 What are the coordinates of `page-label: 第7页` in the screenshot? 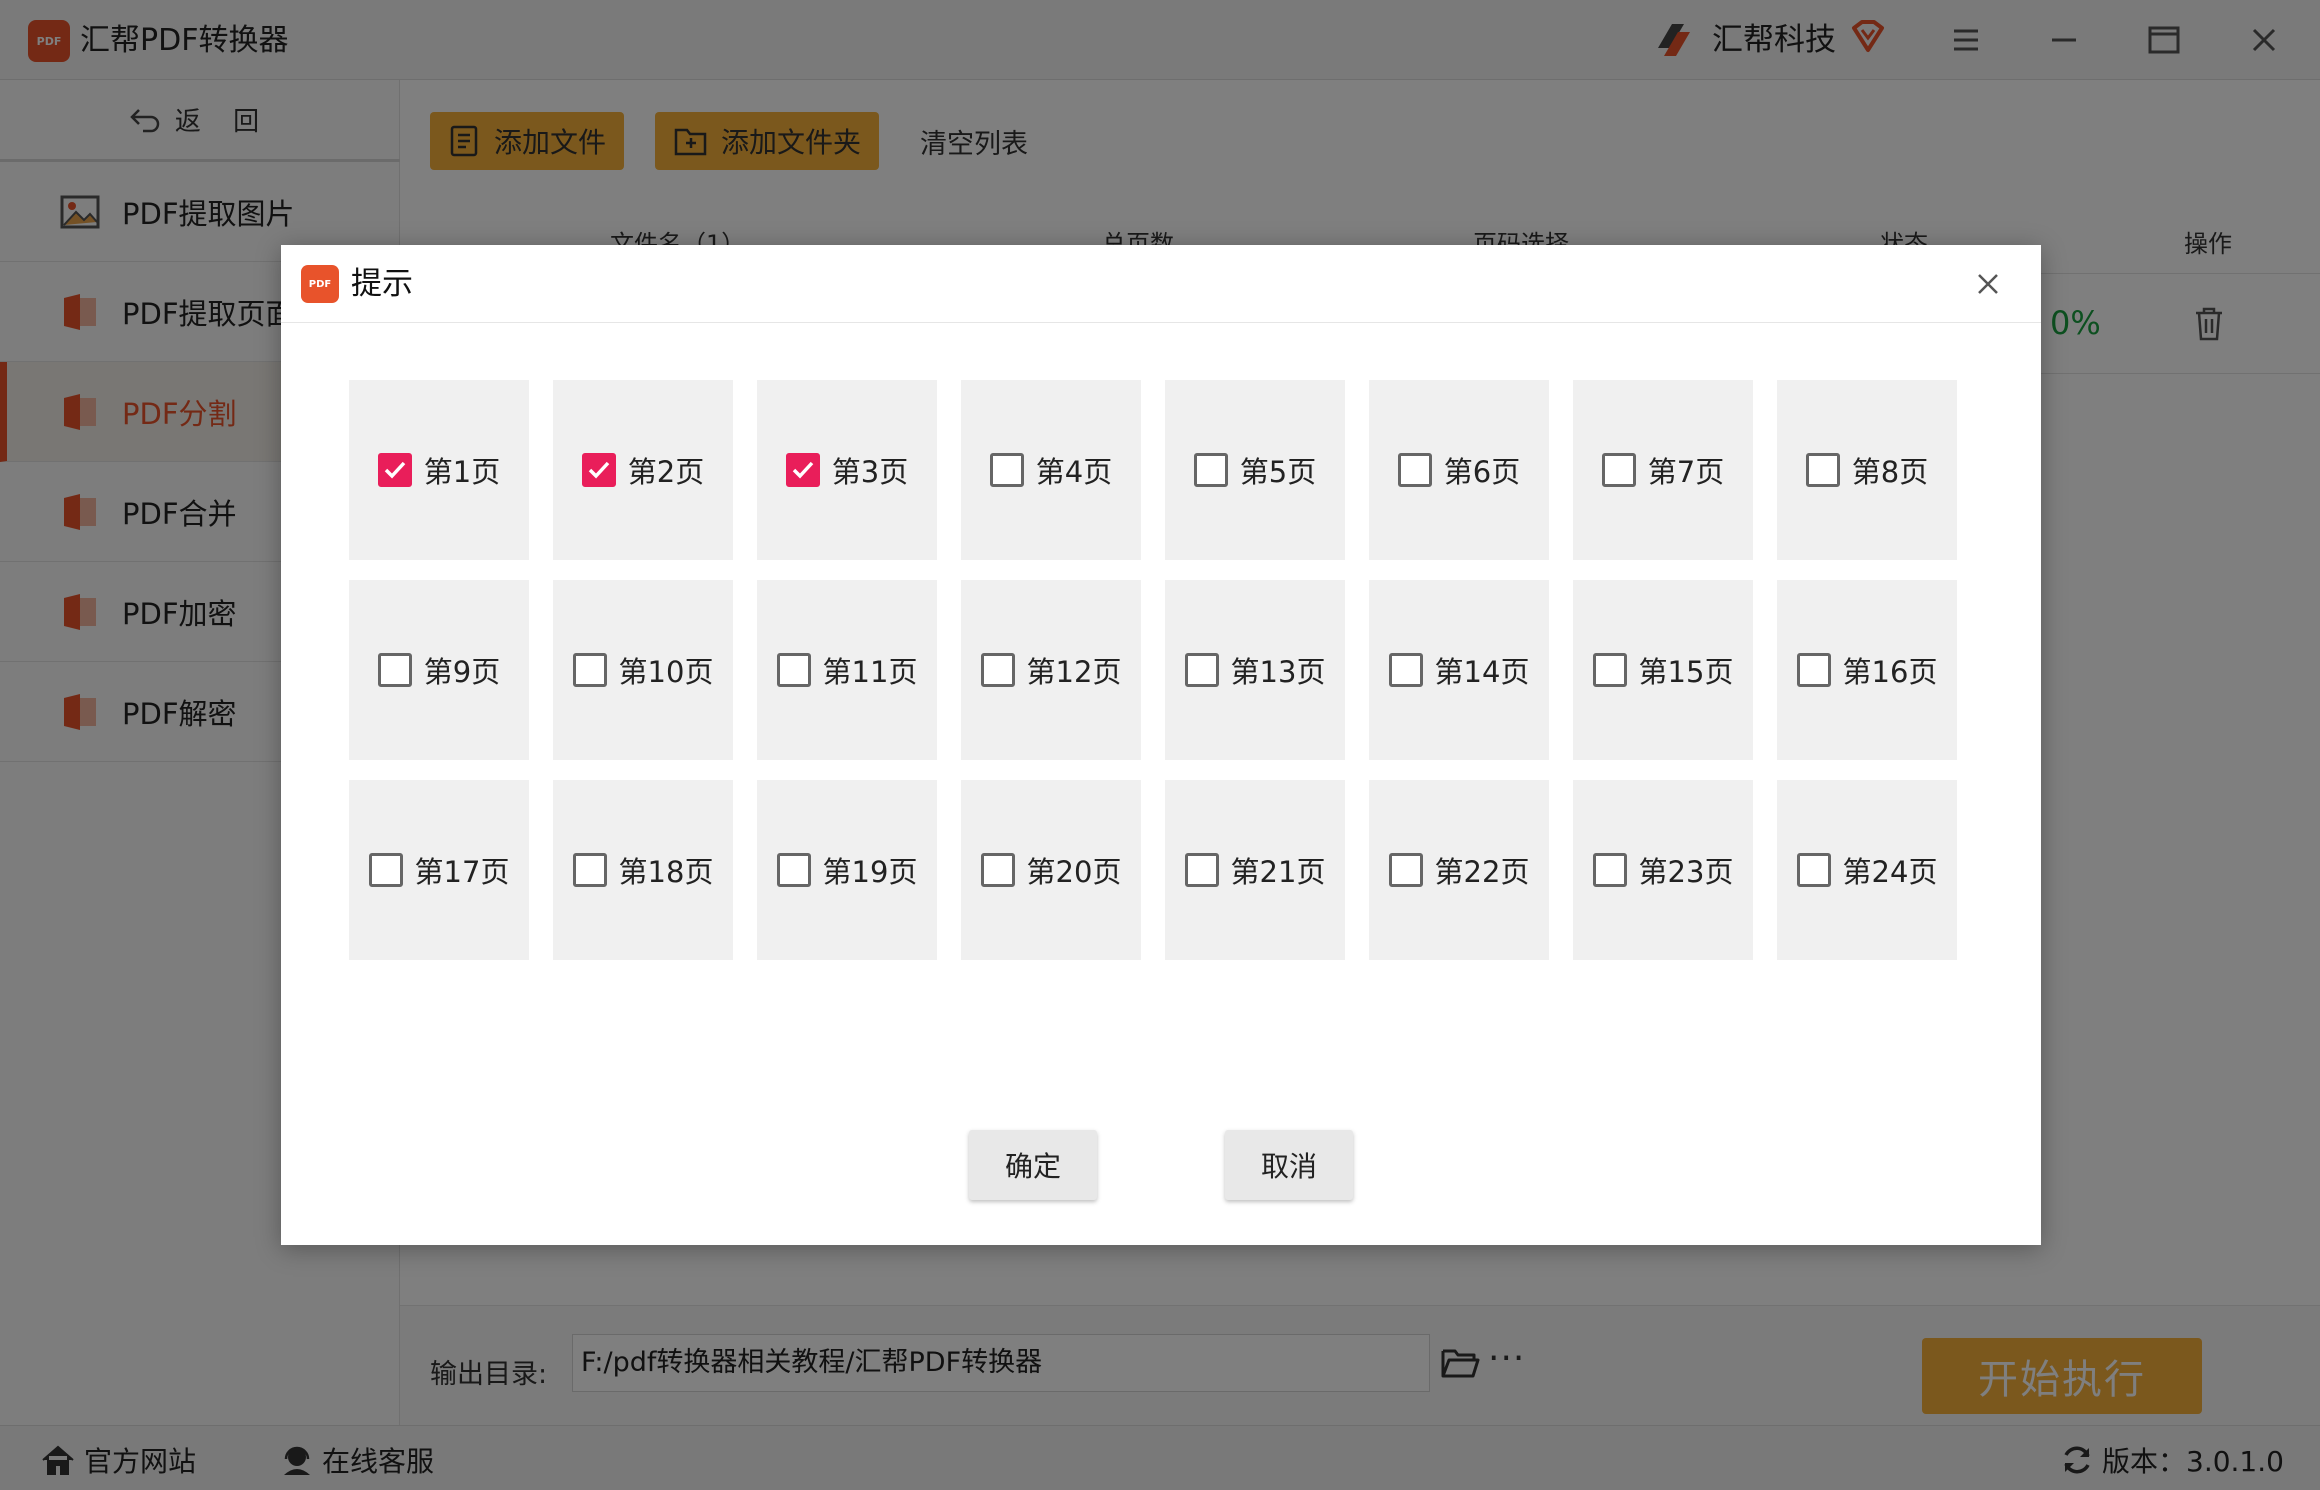 It's located at (1686, 472).